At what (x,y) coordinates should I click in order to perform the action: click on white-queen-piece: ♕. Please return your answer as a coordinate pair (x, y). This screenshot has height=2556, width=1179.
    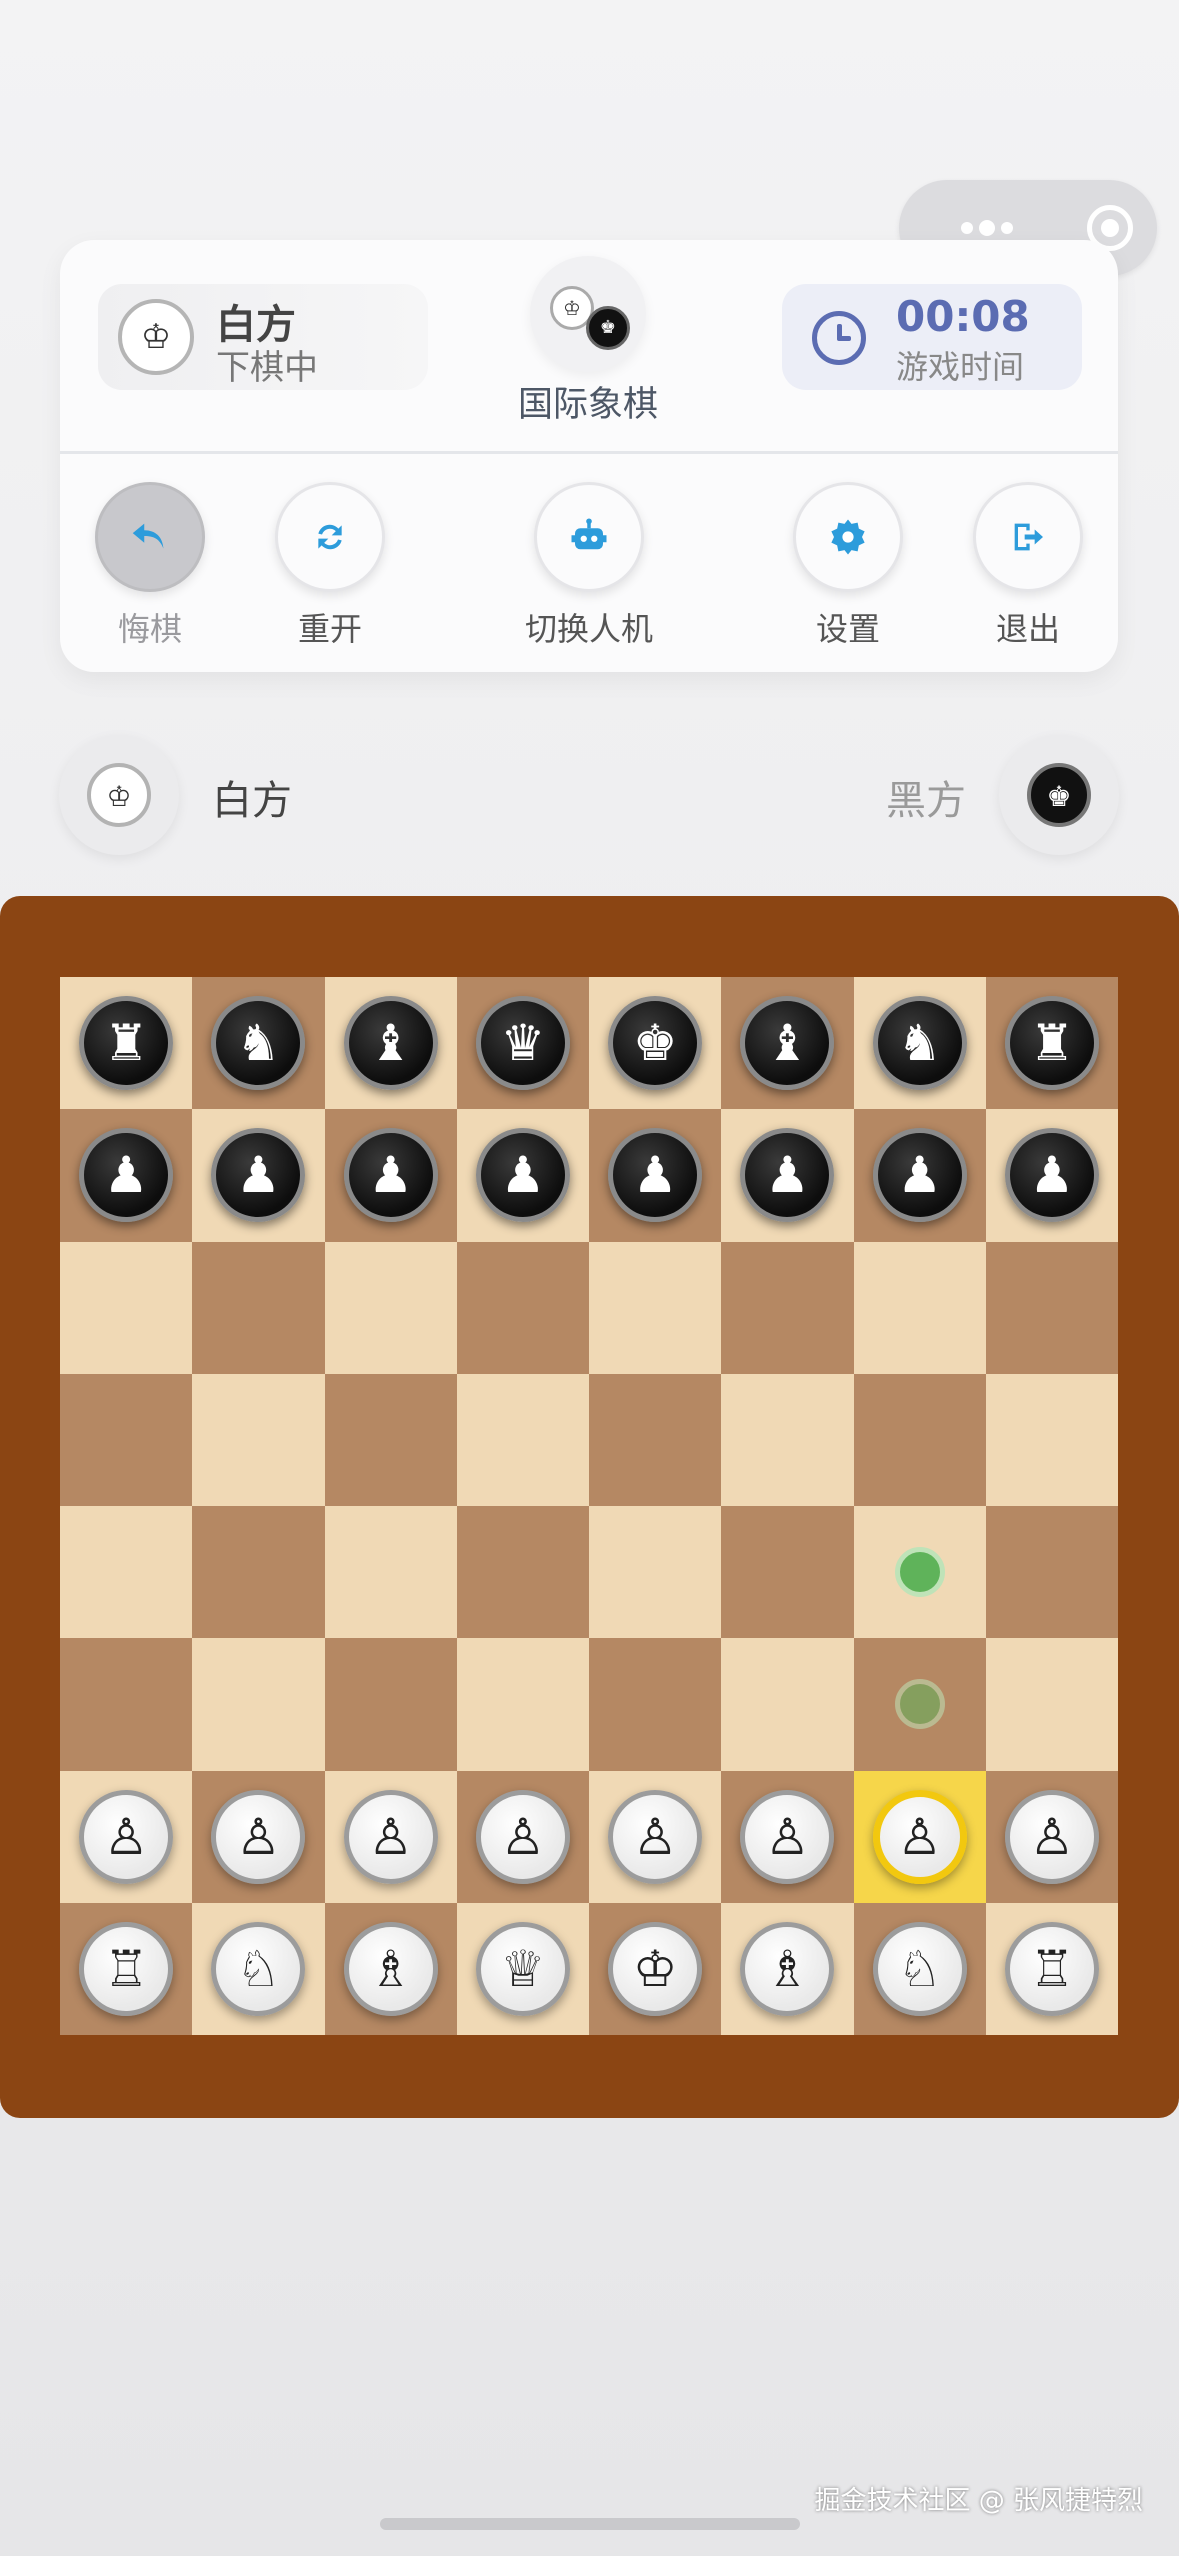
    Looking at the image, I should click on (522, 1968).